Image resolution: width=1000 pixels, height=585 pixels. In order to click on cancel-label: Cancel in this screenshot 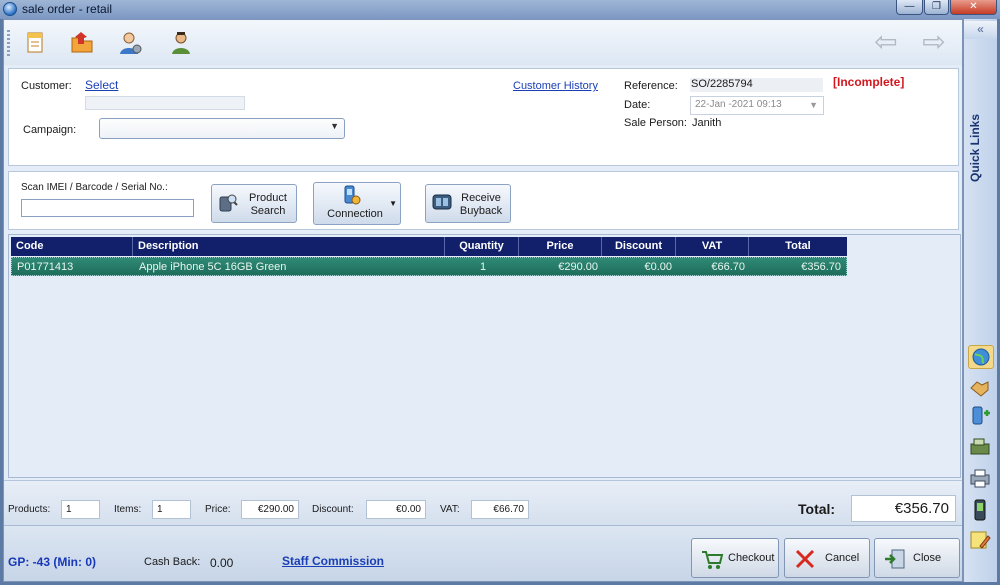, I will do `click(842, 558)`.